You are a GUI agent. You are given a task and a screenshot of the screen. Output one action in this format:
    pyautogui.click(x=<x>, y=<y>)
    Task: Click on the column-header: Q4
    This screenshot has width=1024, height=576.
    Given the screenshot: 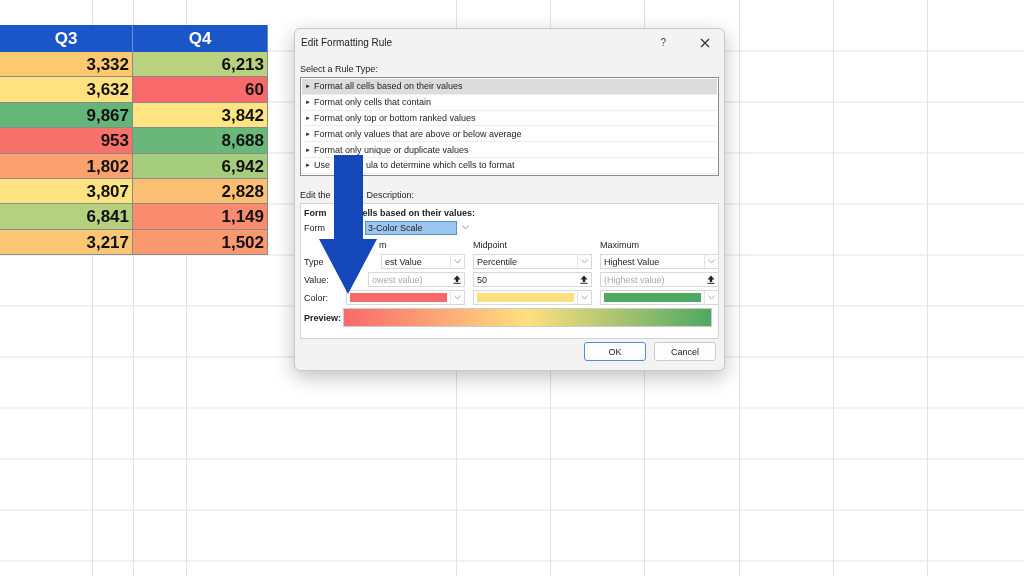 What is the action you would take?
    pyautogui.click(x=200, y=38)
    